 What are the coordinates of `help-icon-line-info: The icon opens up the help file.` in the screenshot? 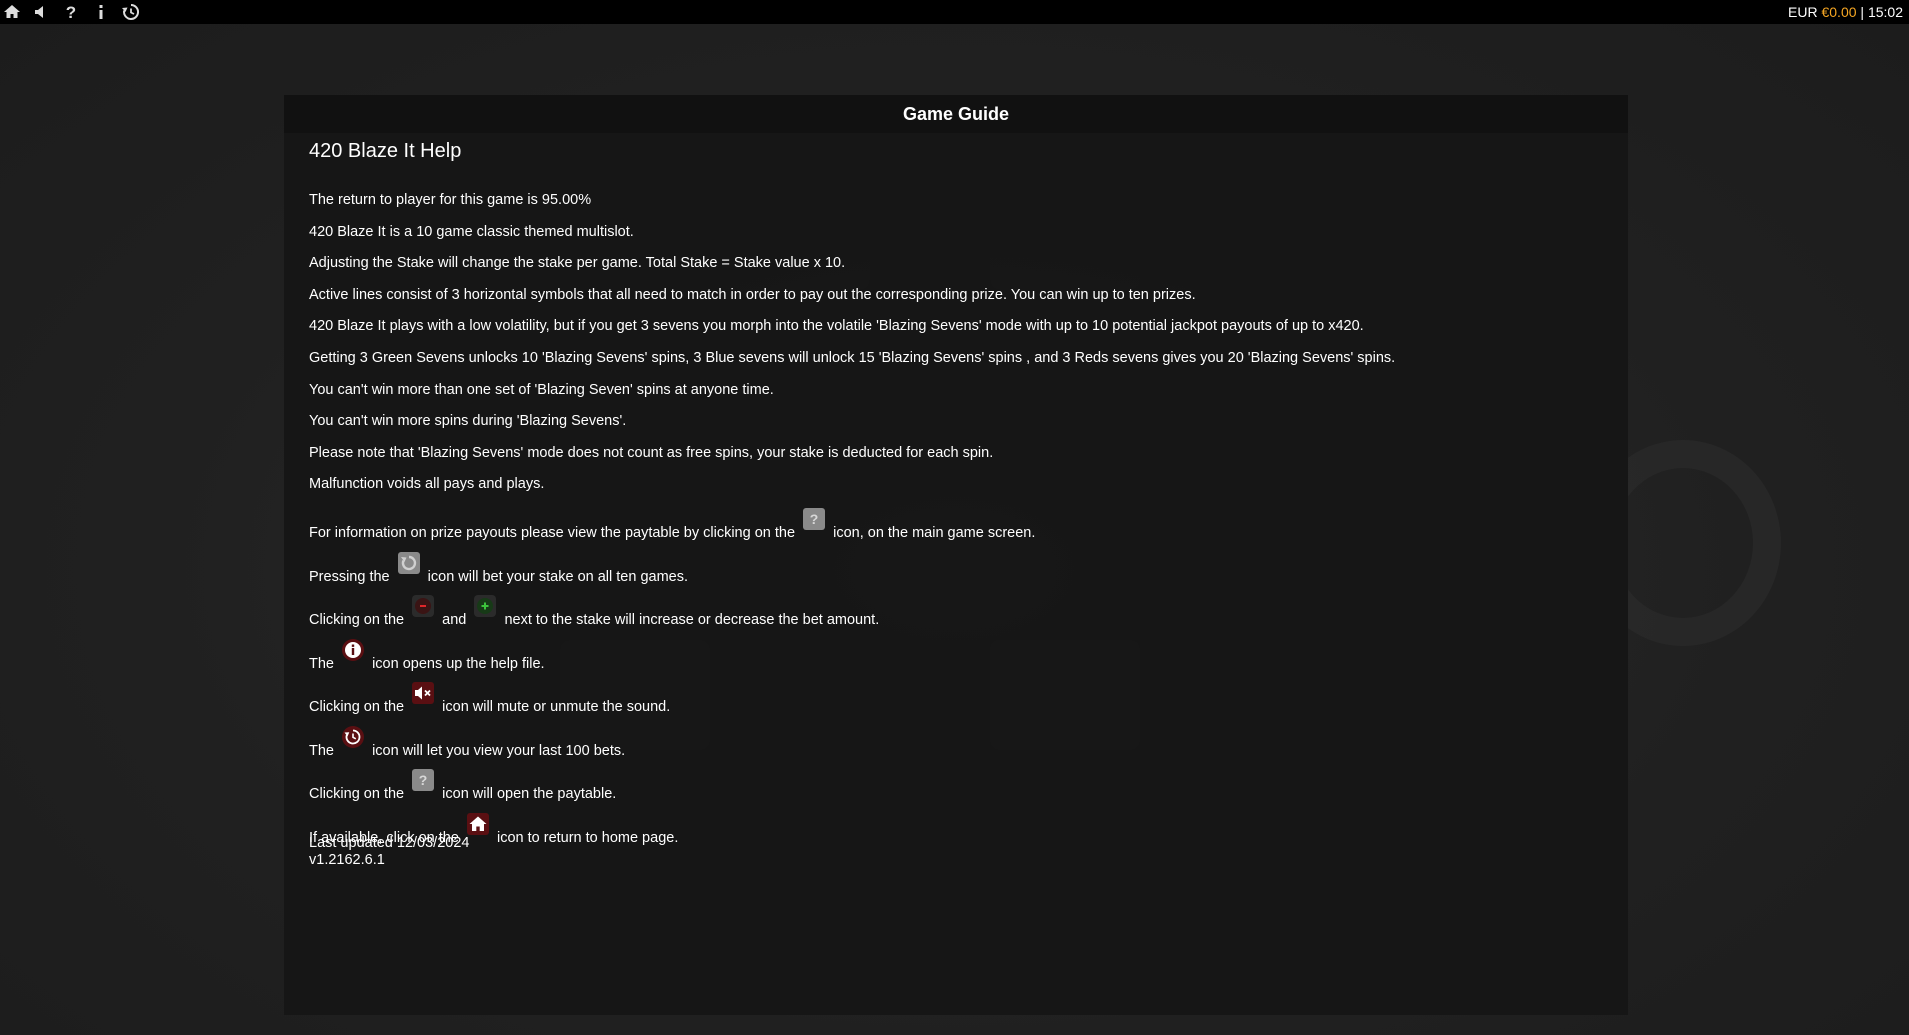 It's located at (959, 648).